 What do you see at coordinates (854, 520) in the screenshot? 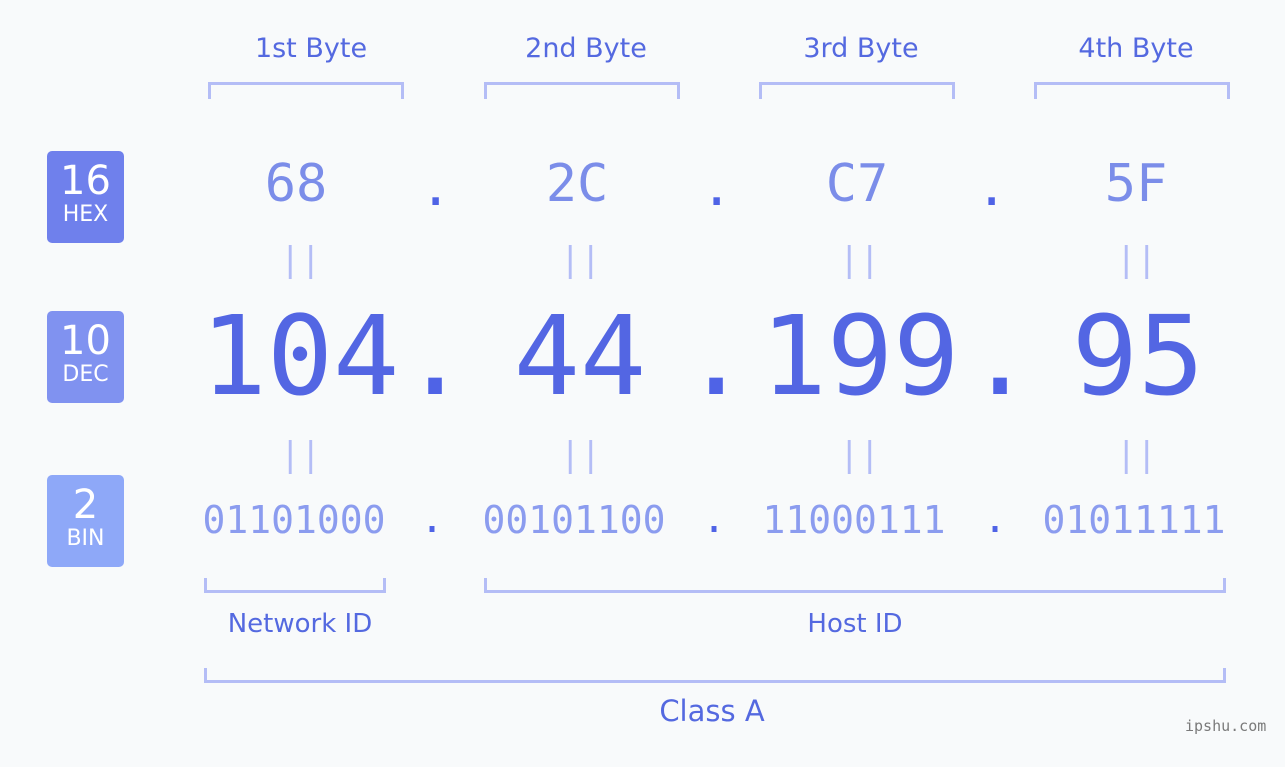
I see `bin-octet-3: 11000111` at bounding box center [854, 520].